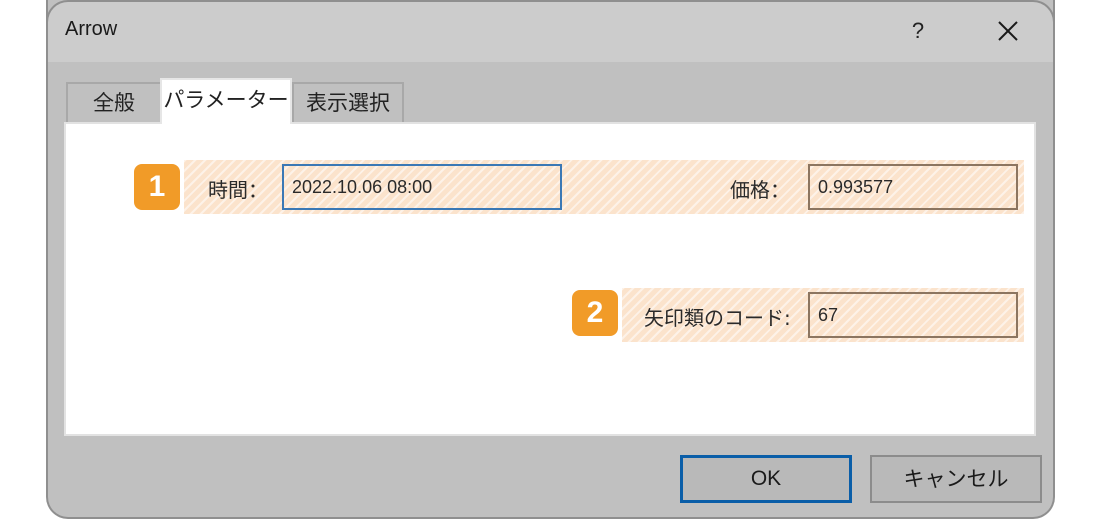  What do you see at coordinates (114, 102) in the screenshot?
I see `tab-general: 全般` at bounding box center [114, 102].